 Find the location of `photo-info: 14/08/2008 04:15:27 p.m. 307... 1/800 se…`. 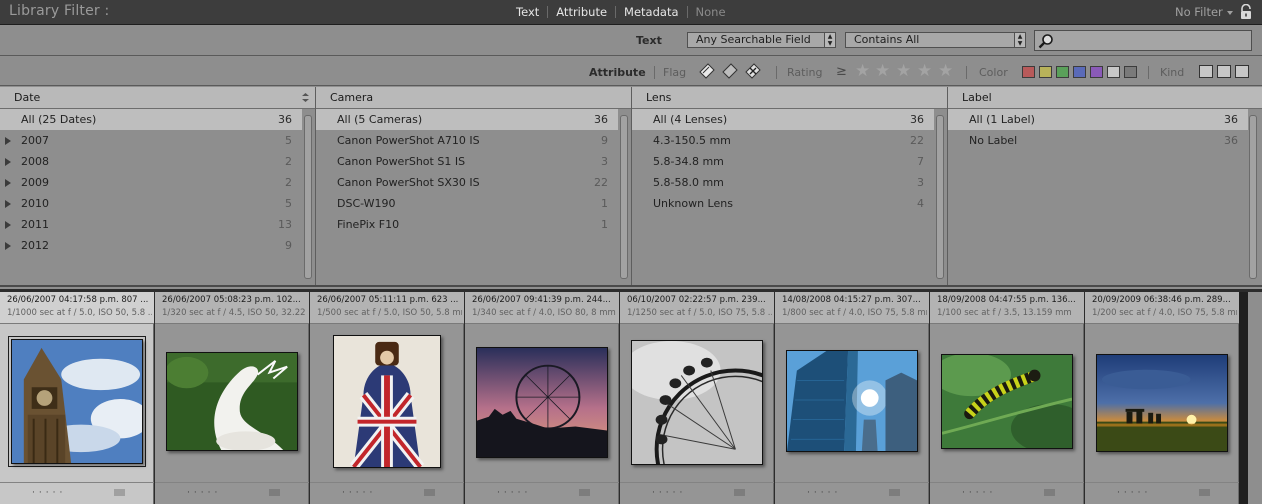

photo-info: 14/08/2008 04:15:27 p.m. 307... 1/800 se… is located at coordinates (852, 308).